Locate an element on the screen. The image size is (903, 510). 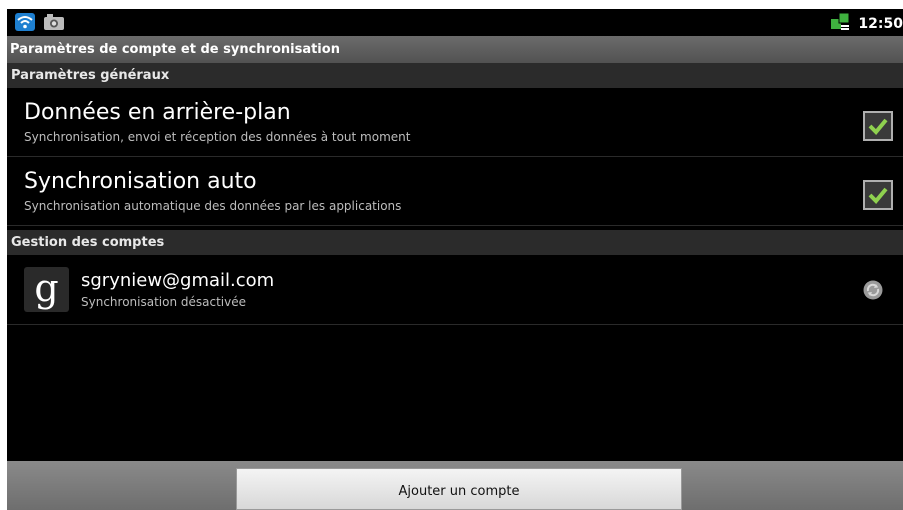
auto-sync-checkbox is located at coordinates (878, 195).